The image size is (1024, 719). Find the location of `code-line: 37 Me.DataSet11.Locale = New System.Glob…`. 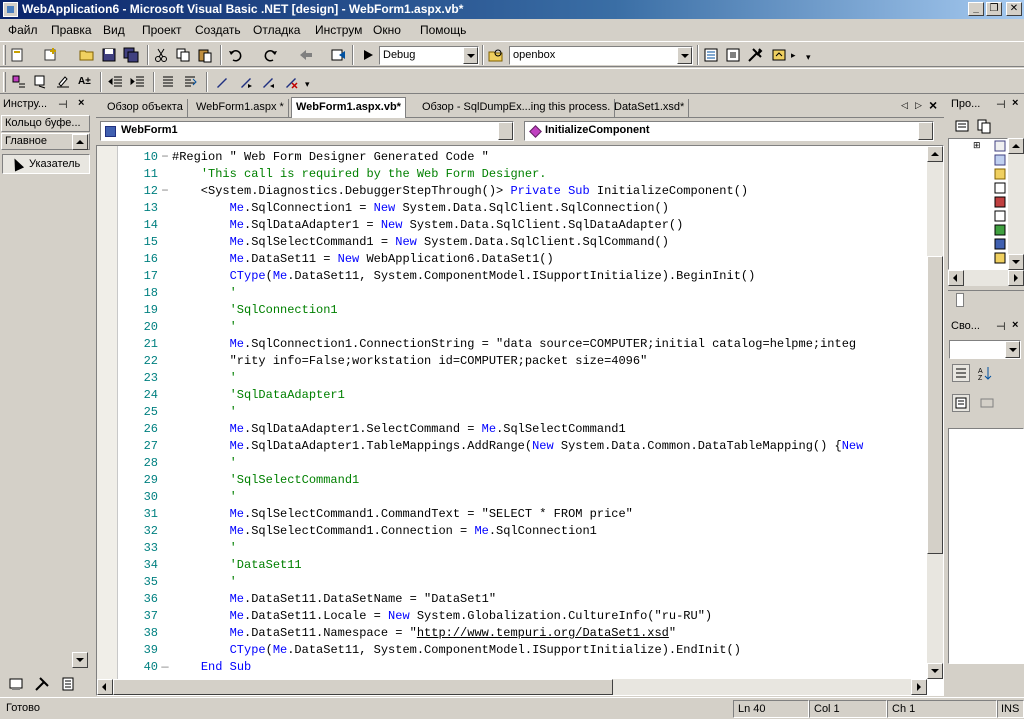

code-line: 37 Me.DataSet11.Locale = New System.Glob… is located at coordinates (523, 616).